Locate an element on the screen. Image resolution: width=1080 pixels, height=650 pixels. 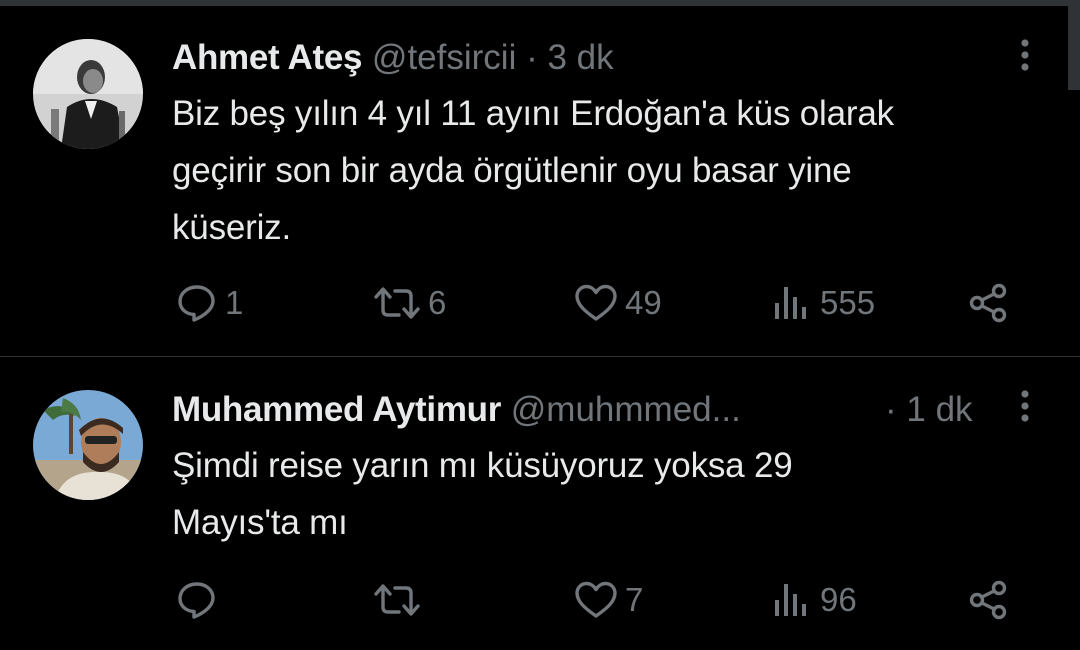
like-count: 49 is located at coordinates (643, 302).